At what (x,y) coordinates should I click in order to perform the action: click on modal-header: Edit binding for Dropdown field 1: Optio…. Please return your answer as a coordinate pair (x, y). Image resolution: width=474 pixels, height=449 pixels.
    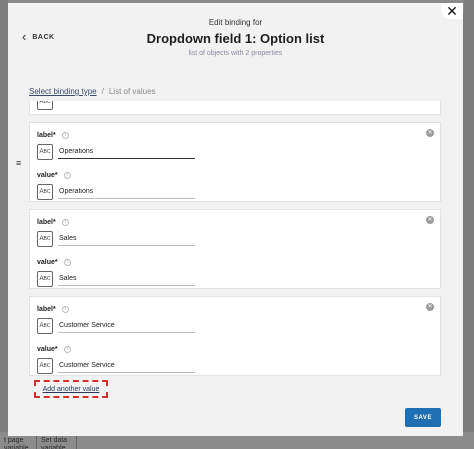
    Looking at the image, I should click on (235, 37).